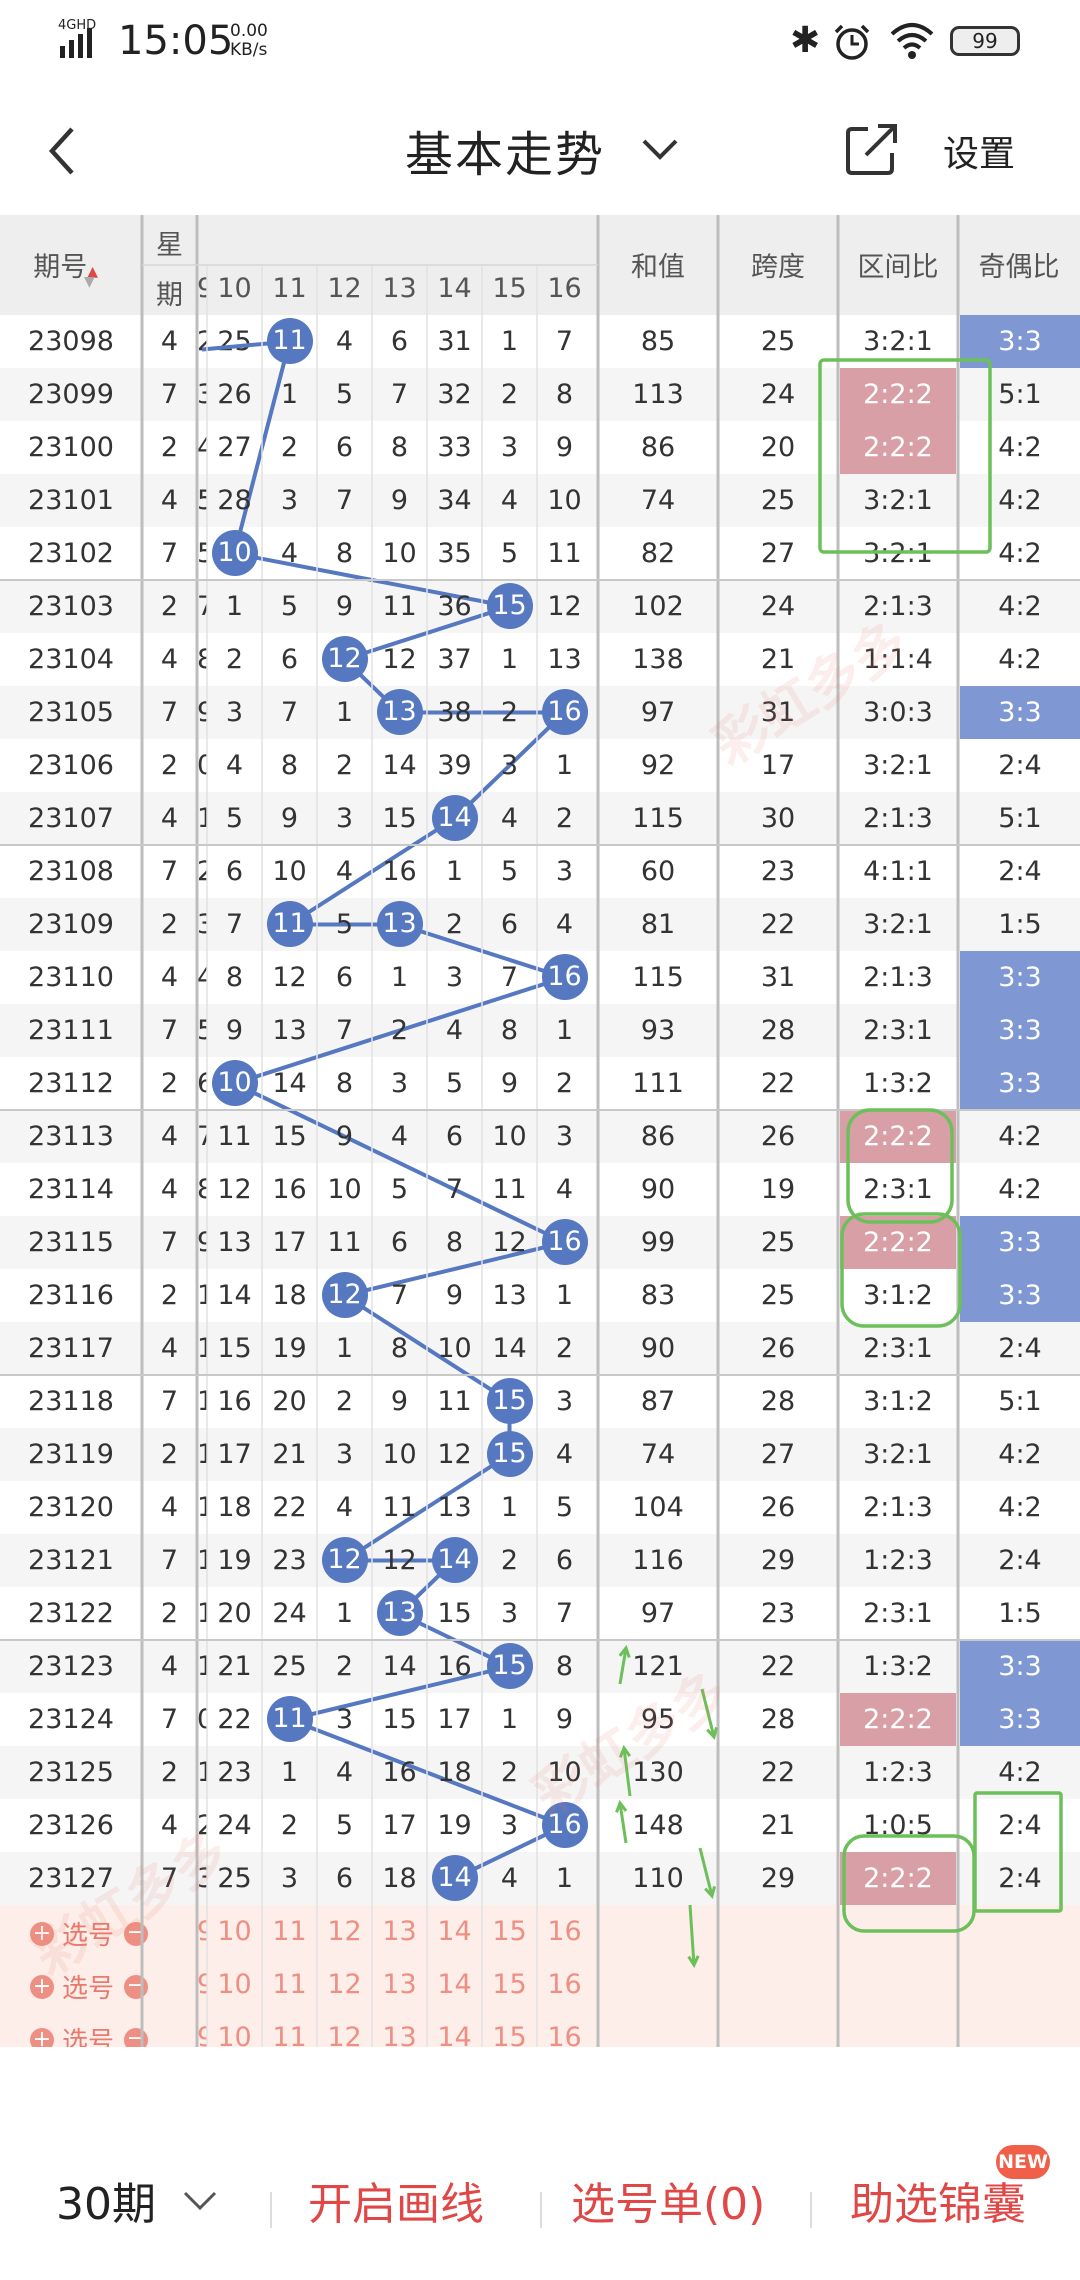 The width and height of the screenshot is (1080, 2280). What do you see at coordinates (668, 2200) in the screenshot?
I see `pick-list-button: 选号单(0)` at bounding box center [668, 2200].